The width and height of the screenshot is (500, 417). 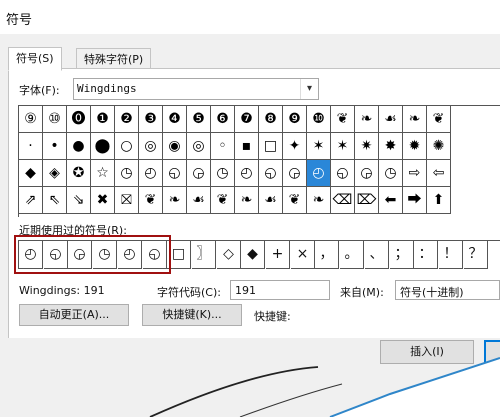 What do you see at coordinates (367, 200) in the screenshot?
I see `symbol-cell: ⌦` at bounding box center [367, 200].